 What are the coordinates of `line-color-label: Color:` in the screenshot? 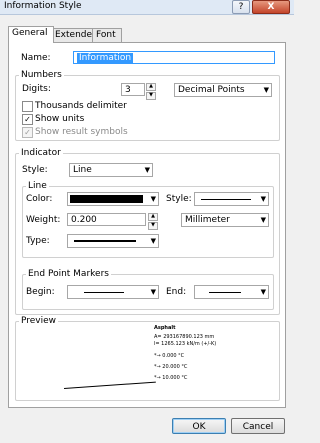 It's located at (39, 199).